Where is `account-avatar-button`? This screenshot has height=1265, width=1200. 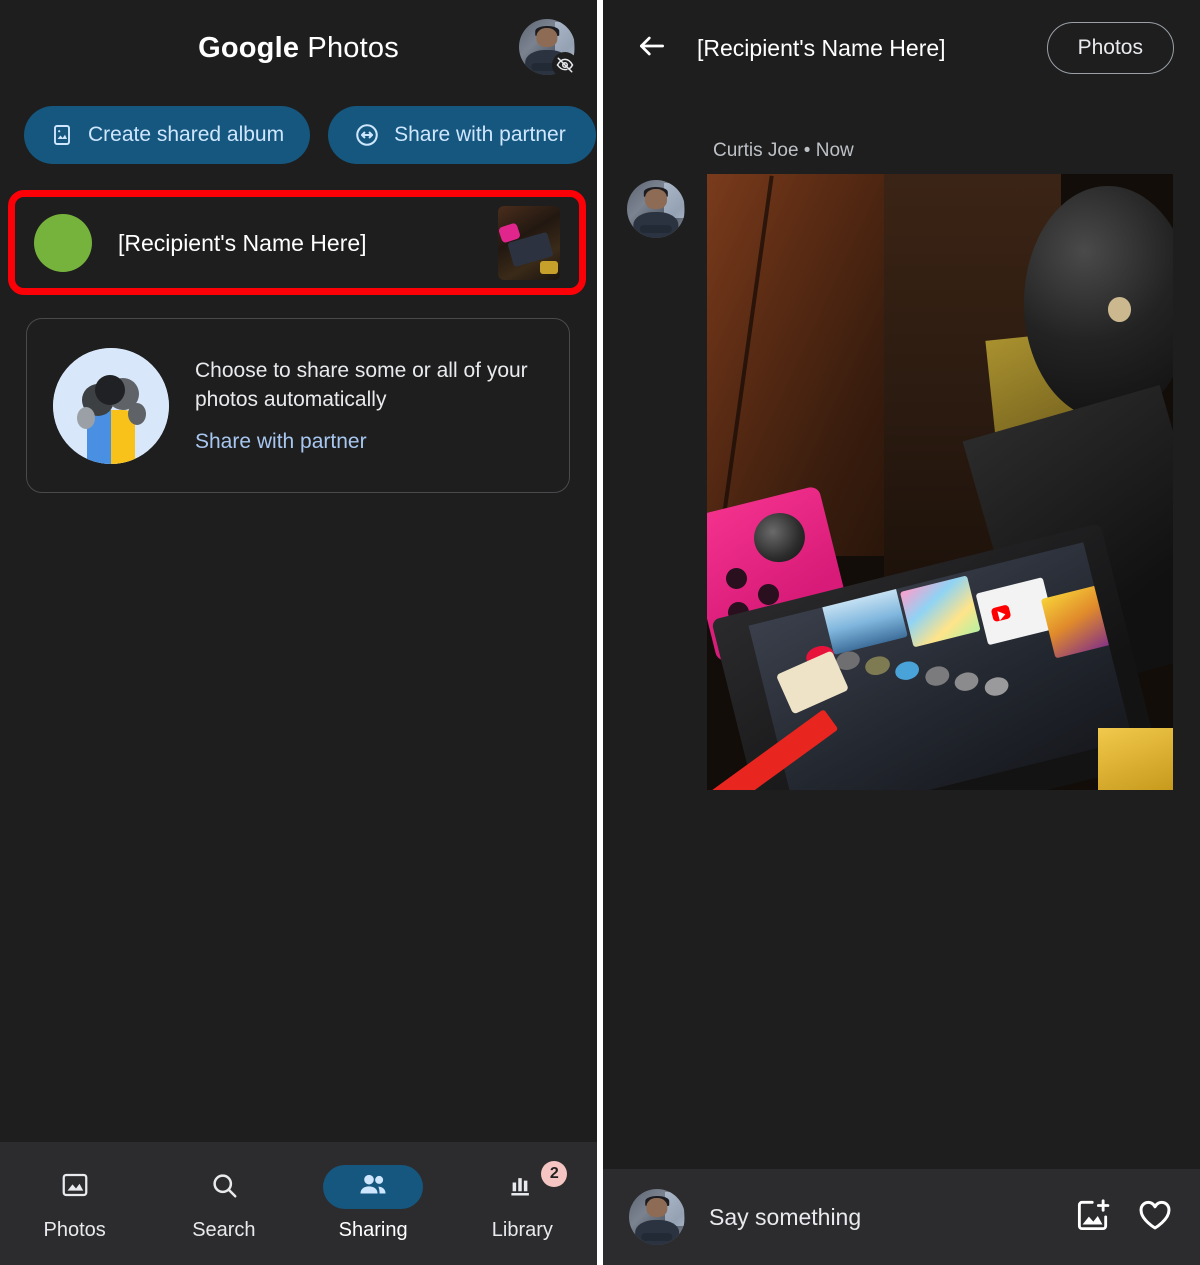
account-avatar-button is located at coordinates (548, 48).